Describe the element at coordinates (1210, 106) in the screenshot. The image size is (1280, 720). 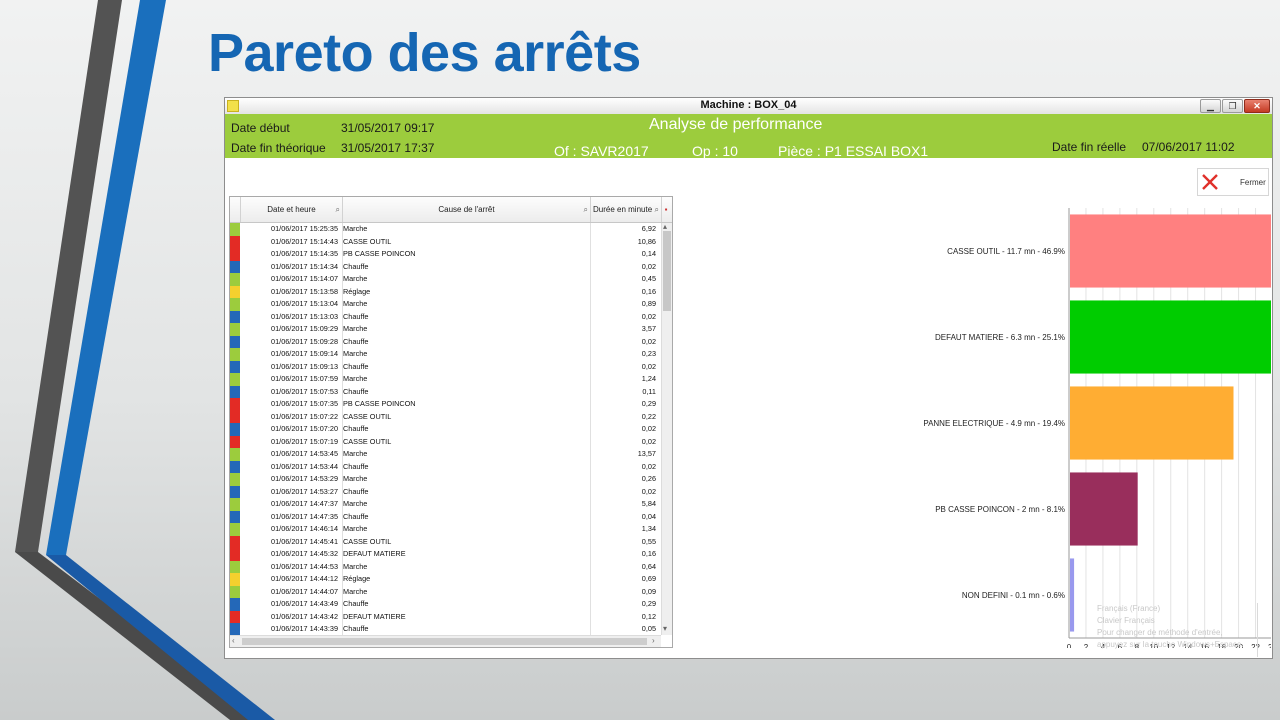
I see `minimize-button: ▁` at that location.